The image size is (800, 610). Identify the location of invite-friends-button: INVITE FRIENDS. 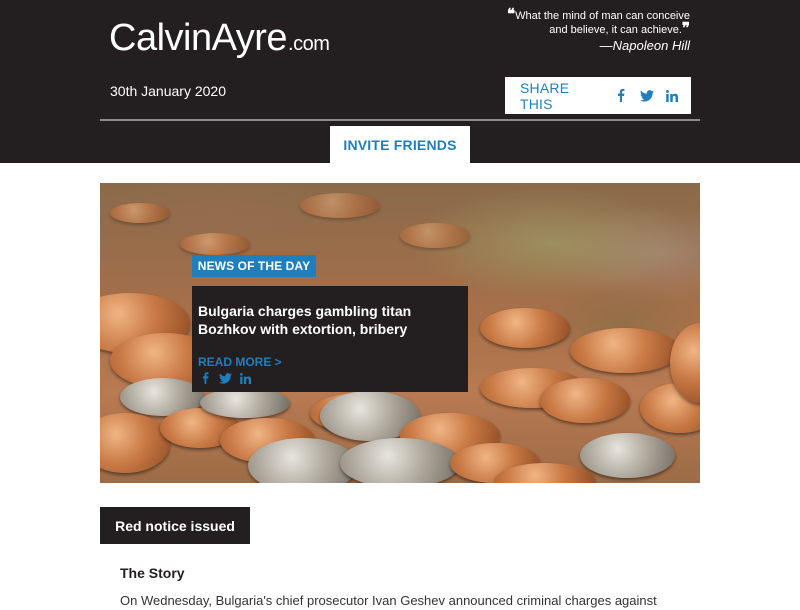
(400, 144).